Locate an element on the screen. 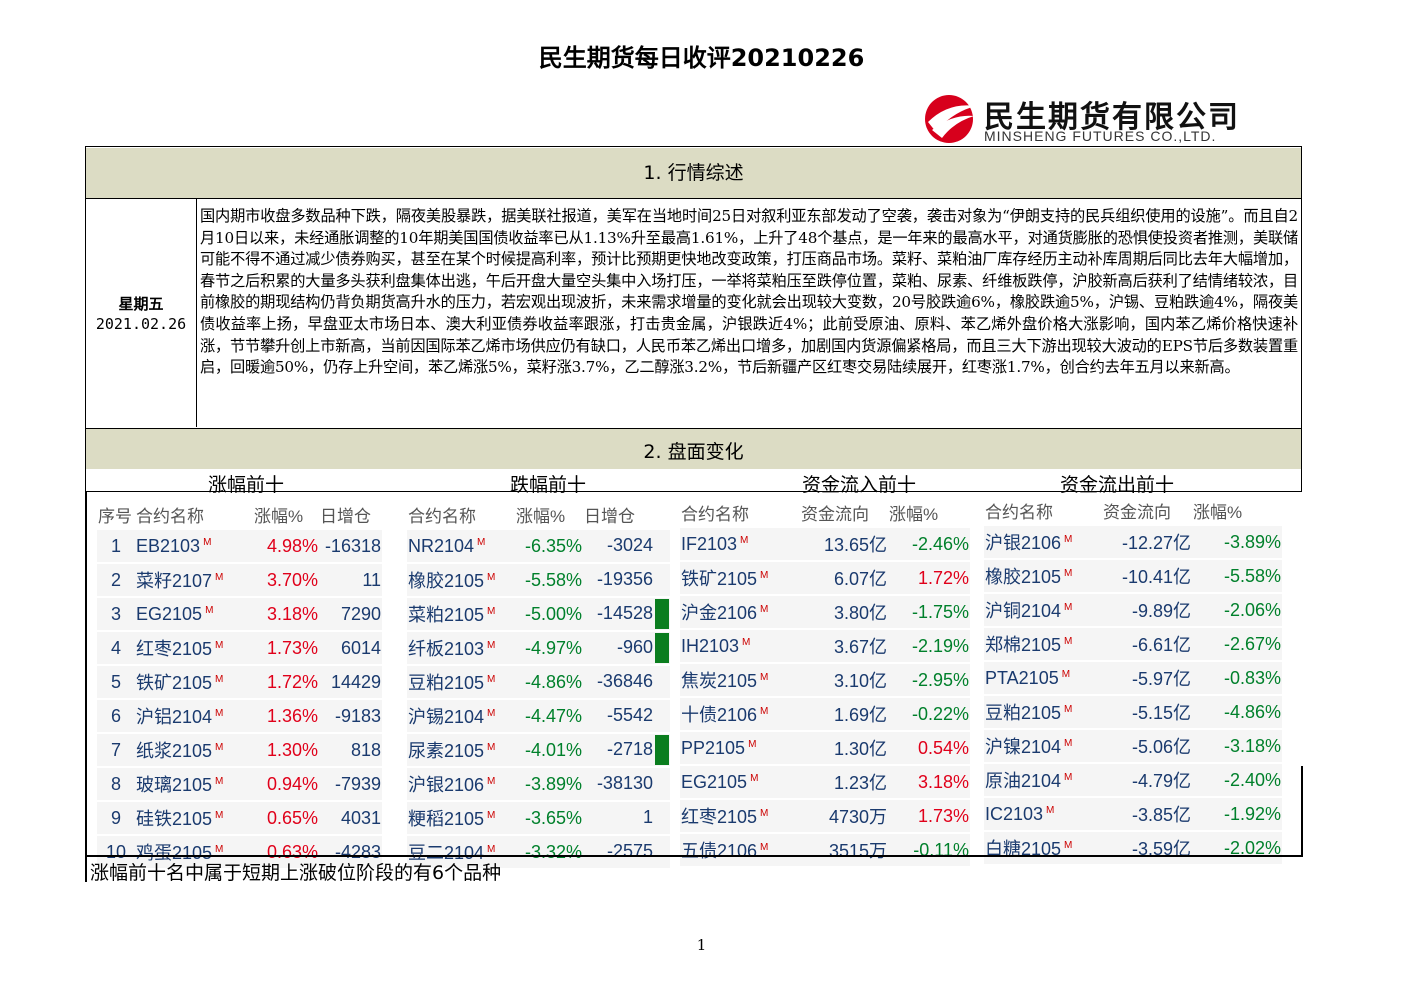 The width and height of the screenshot is (1403, 991). change-pct: -3.89% is located at coordinates (549, 785).